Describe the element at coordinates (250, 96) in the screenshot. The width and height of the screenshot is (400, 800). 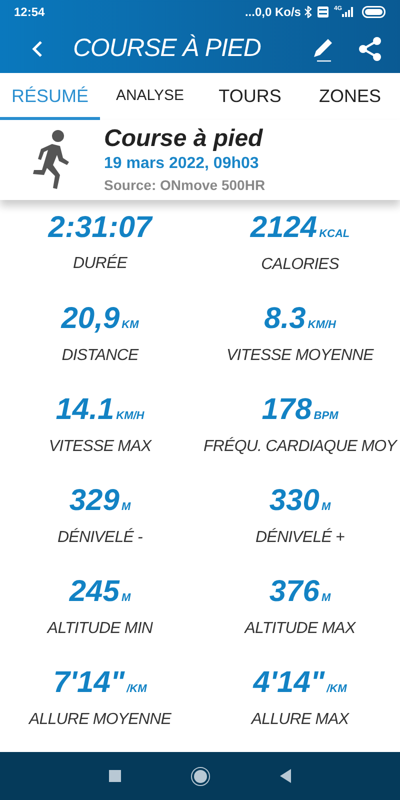
I see `tab: TOURS` at that location.